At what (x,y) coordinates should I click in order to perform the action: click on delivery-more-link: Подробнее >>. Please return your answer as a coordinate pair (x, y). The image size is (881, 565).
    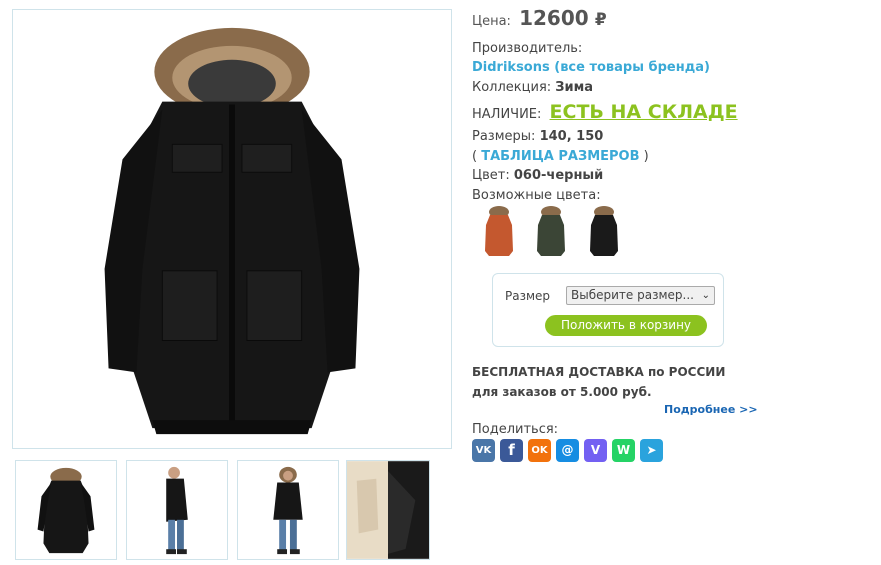
    Looking at the image, I should click on (711, 409).